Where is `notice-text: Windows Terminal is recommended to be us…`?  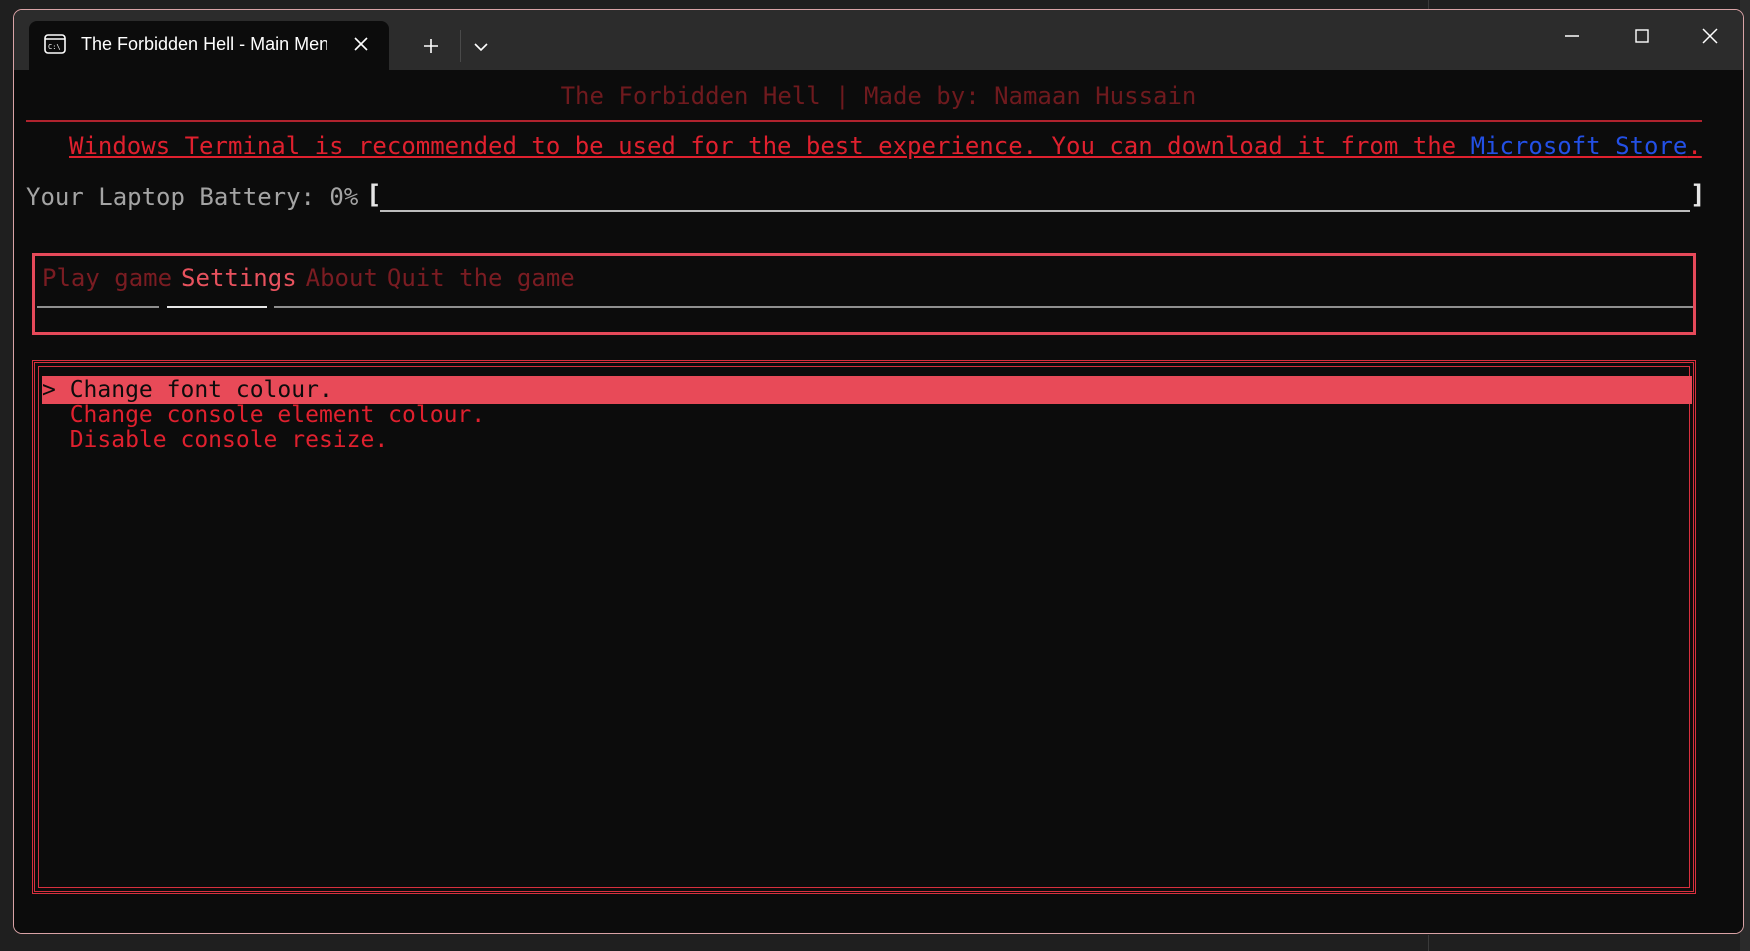
notice-text: Windows Terminal is recommended to be us… is located at coordinates (770, 146).